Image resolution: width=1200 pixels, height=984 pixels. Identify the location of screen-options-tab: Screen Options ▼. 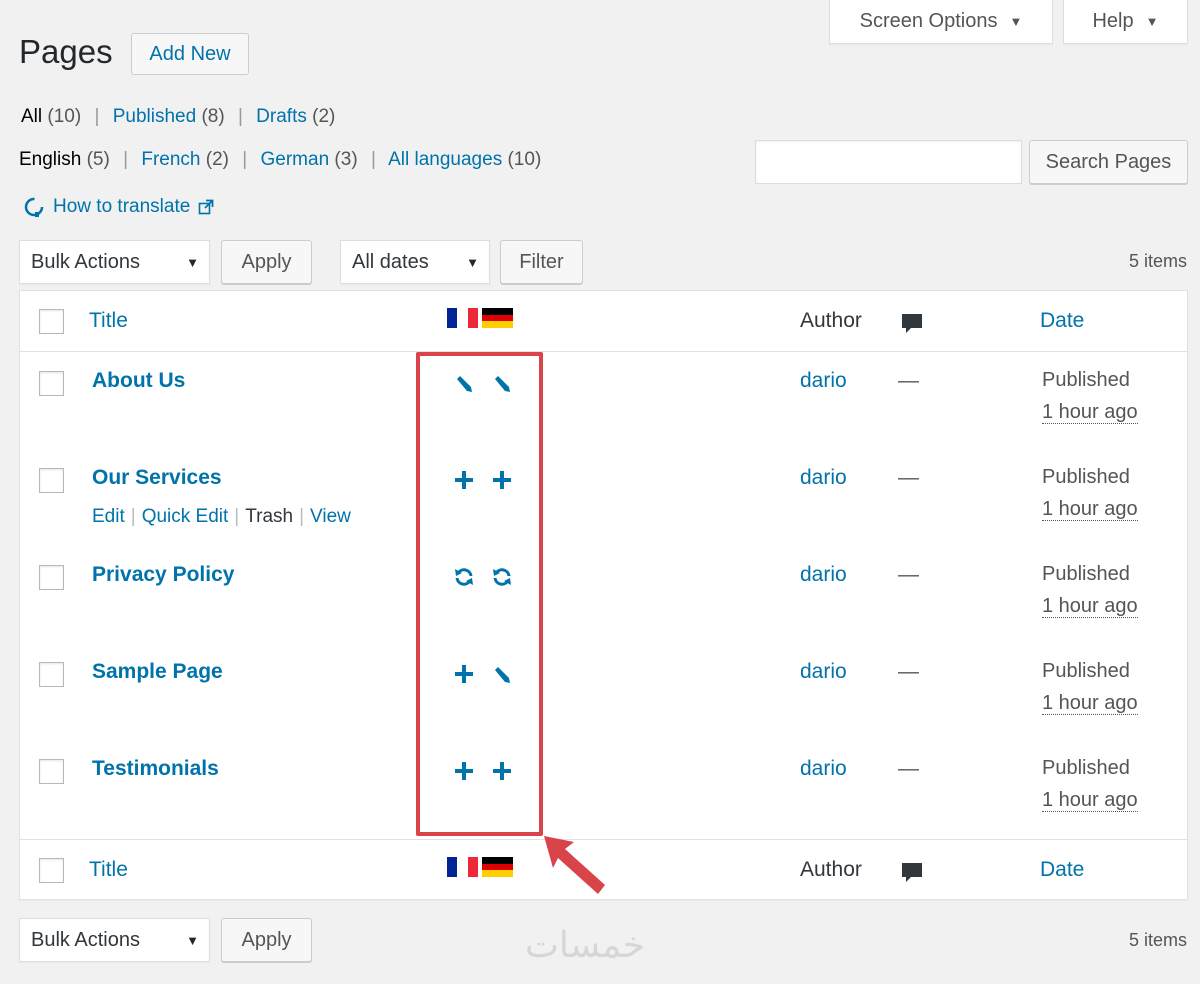
(941, 22).